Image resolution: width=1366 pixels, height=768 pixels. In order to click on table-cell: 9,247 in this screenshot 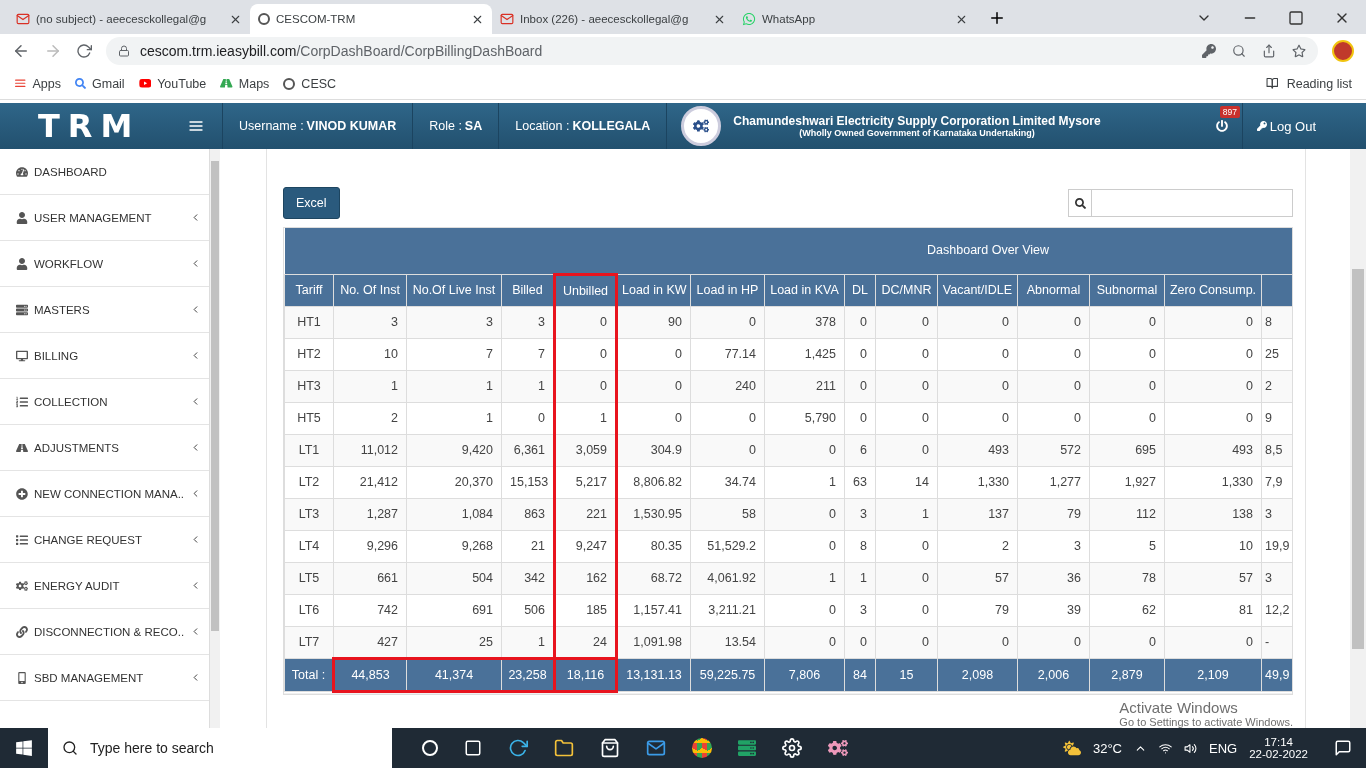, I will do `click(585, 546)`.